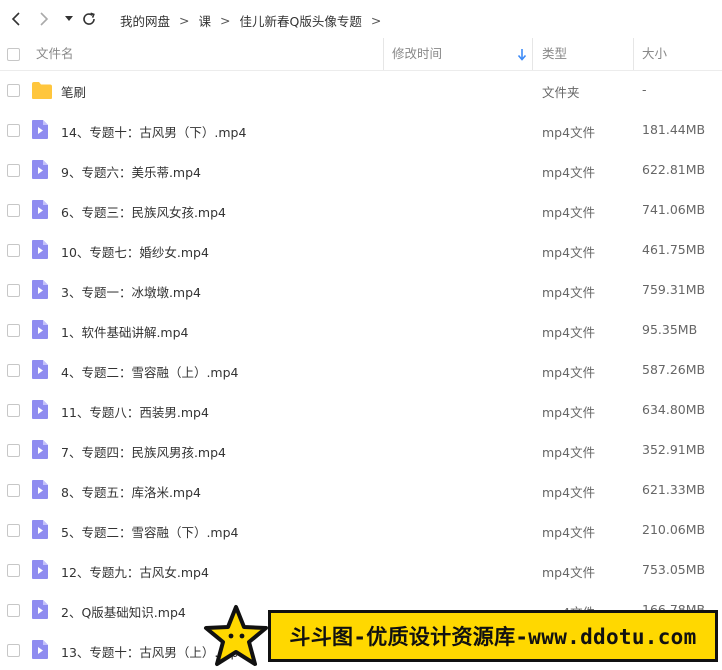 Image resolution: width=722 pixels, height=670 pixels. I want to click on file-name: 1、软件基础讲解.mp4, so click(125, 331).